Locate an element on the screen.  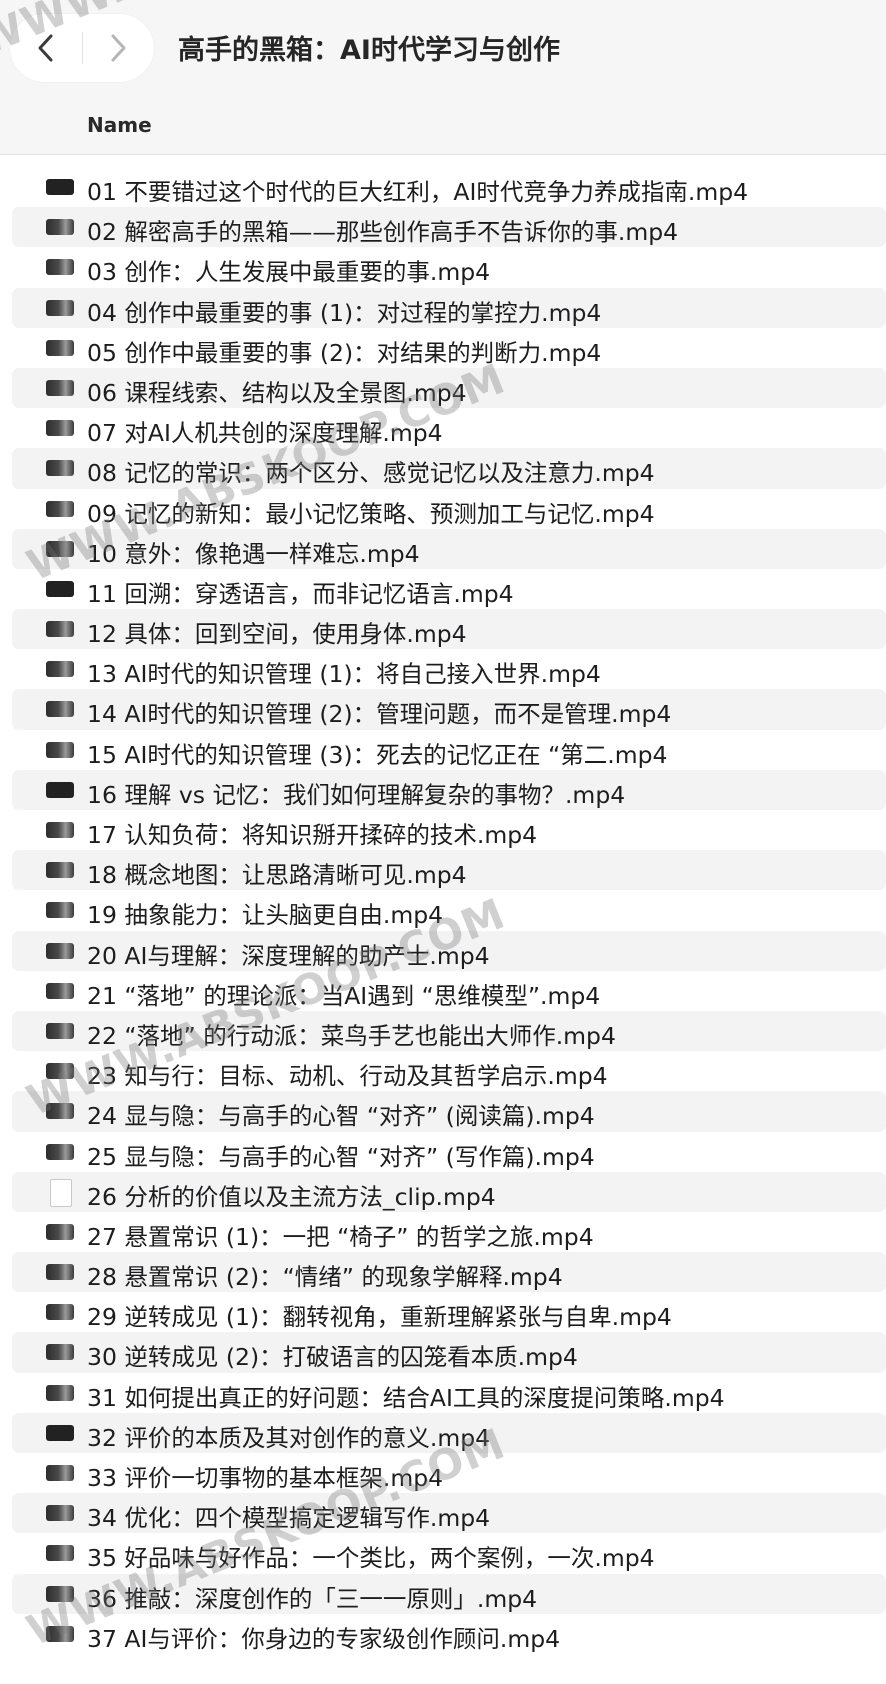
navigation-buttons is located at coordinates (82, 48).